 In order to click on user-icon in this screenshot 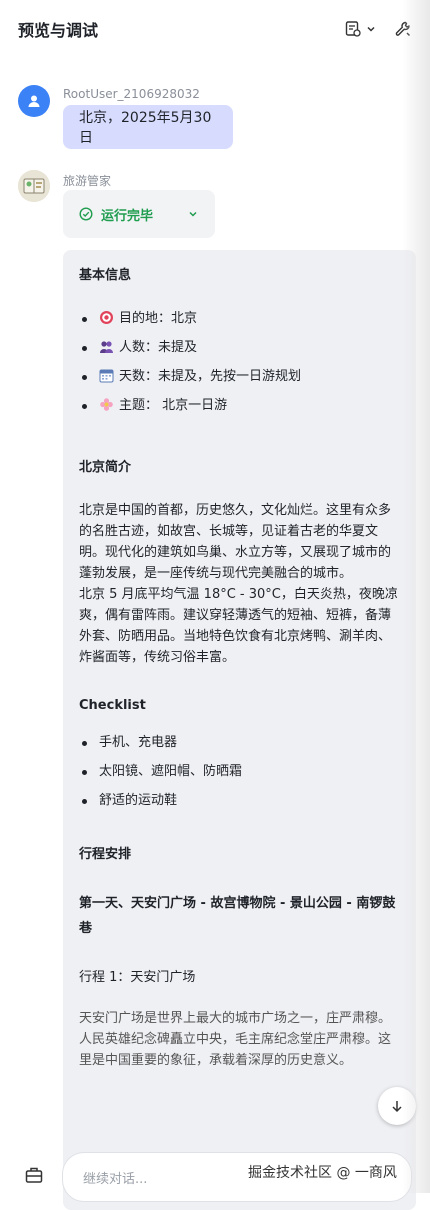, I will do `click(34, 101)`.